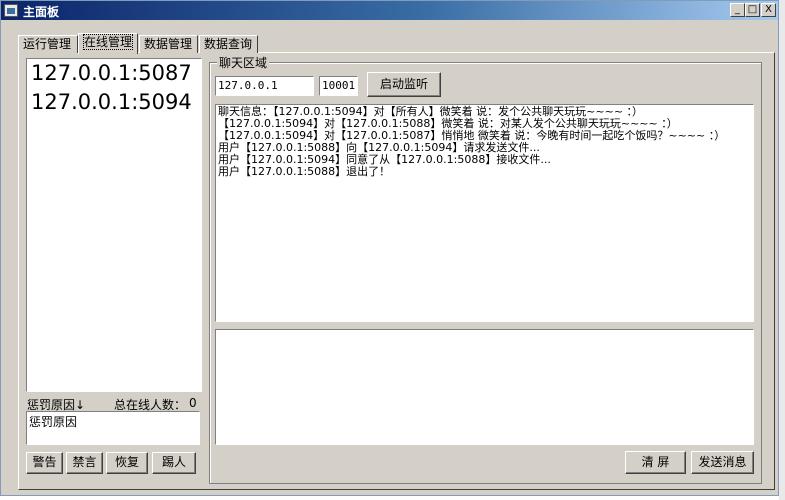 This screenshot has height=500, width=785. Describe the element at coordinates (41, 12) in the screenshot. I see `window-title: 主面板` at that location.